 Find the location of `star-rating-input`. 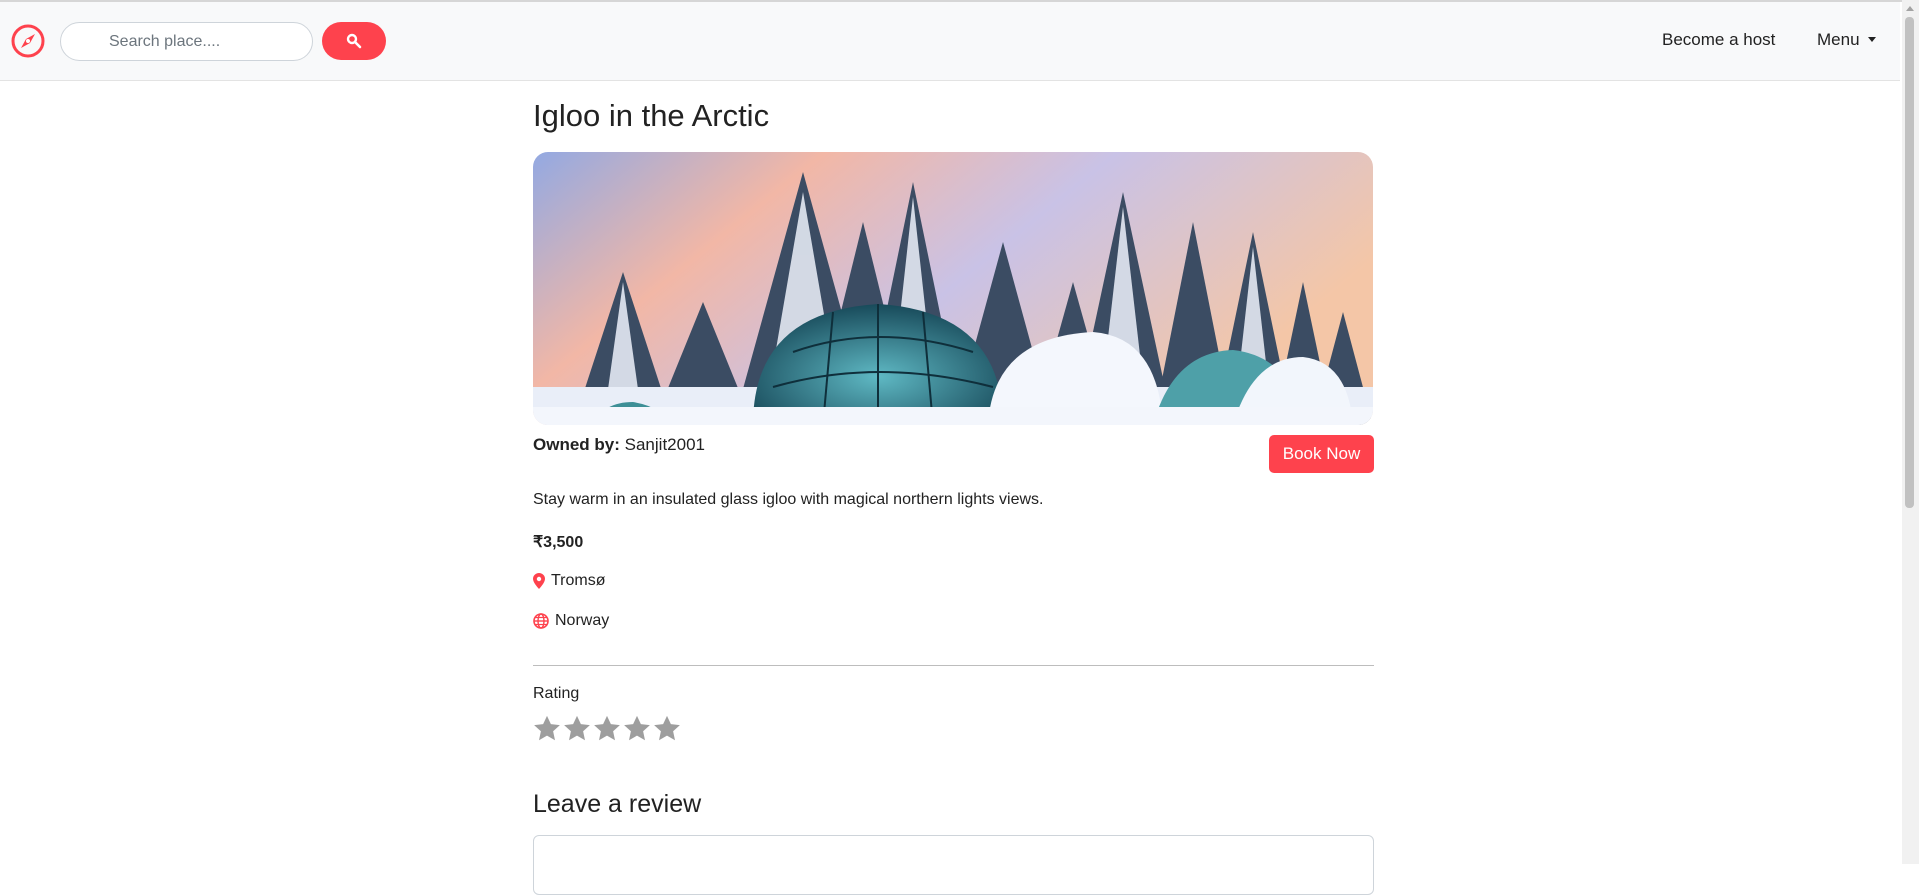

star-rating-input is located at coordinates (607, 729).